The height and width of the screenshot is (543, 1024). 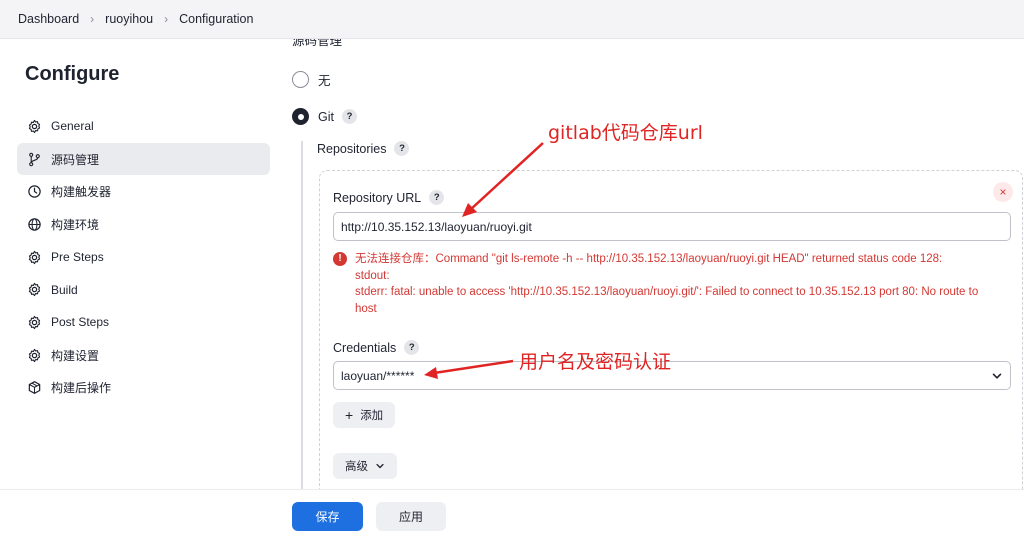 I want to click on repository-url-input: http://10.35.152.13/laoyuan/ruoyi.git, so click(x=672, y=226).